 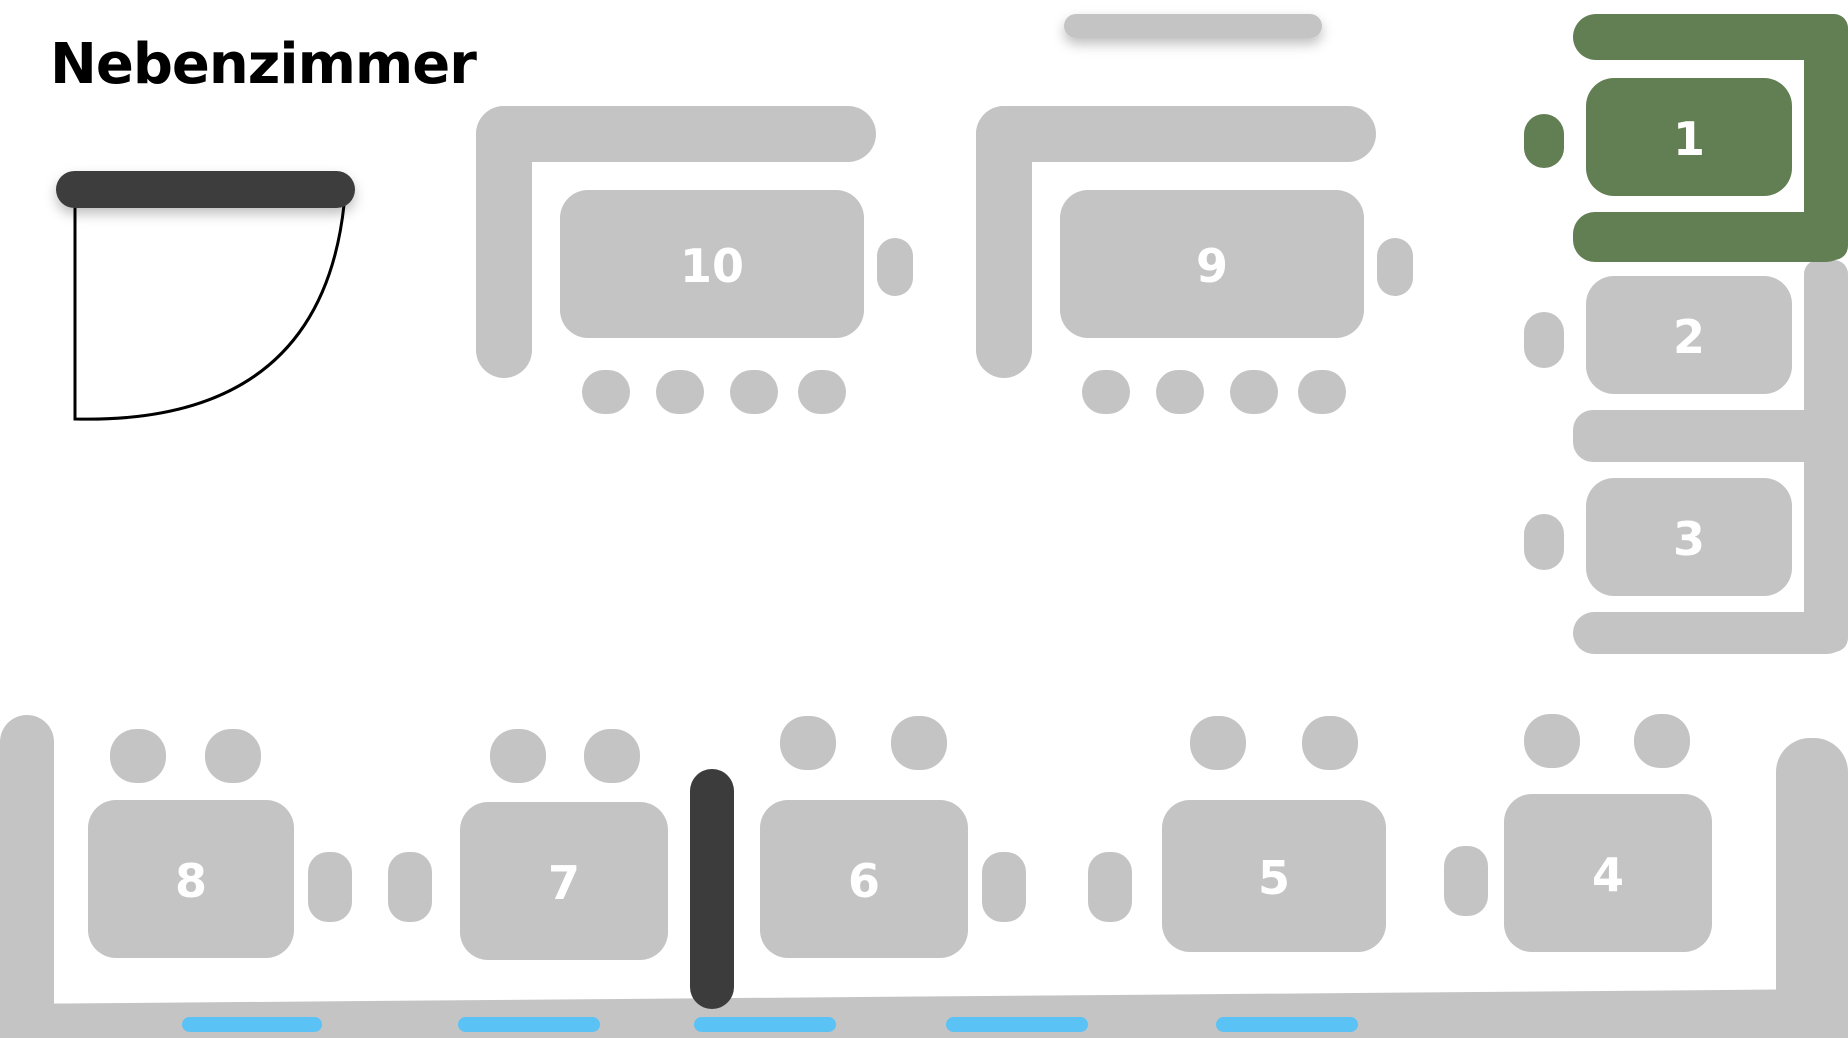 I want to click on door-swing-arc, so click(x=209, y=312).